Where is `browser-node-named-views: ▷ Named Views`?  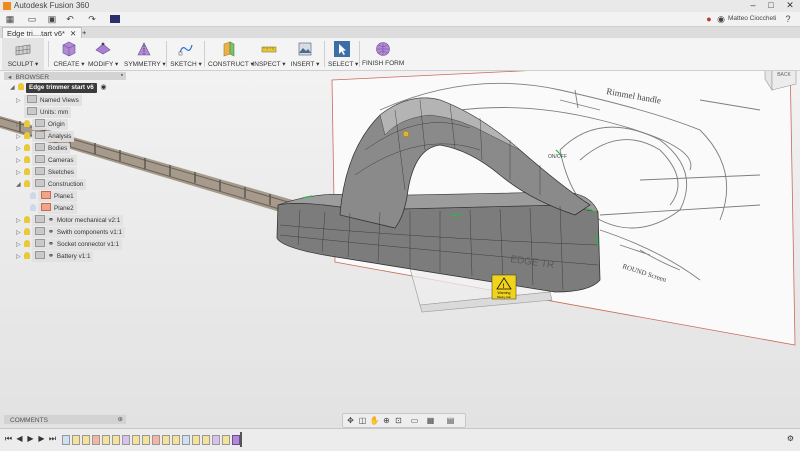 browser-node-named-views: ▷ Named Views is located at coordinates (49, 100).